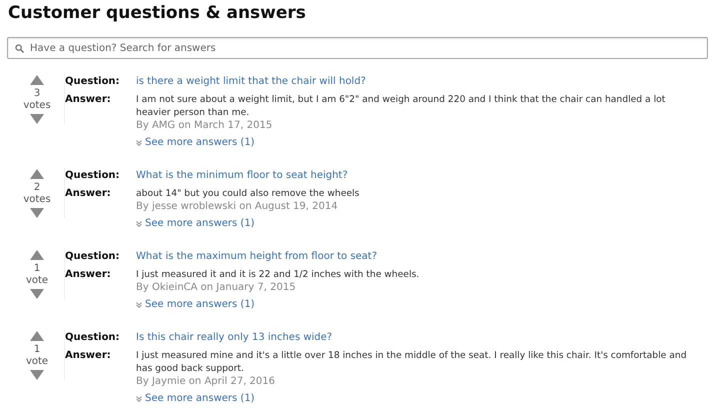 The height and width of the screenshot is (419, 720). I want to click on answer-text: I am not sure about a weight limit, but I am 6"2" and weigh around 220 and I think that the chair can handled a lot heavier person than me., so click(401, 106).